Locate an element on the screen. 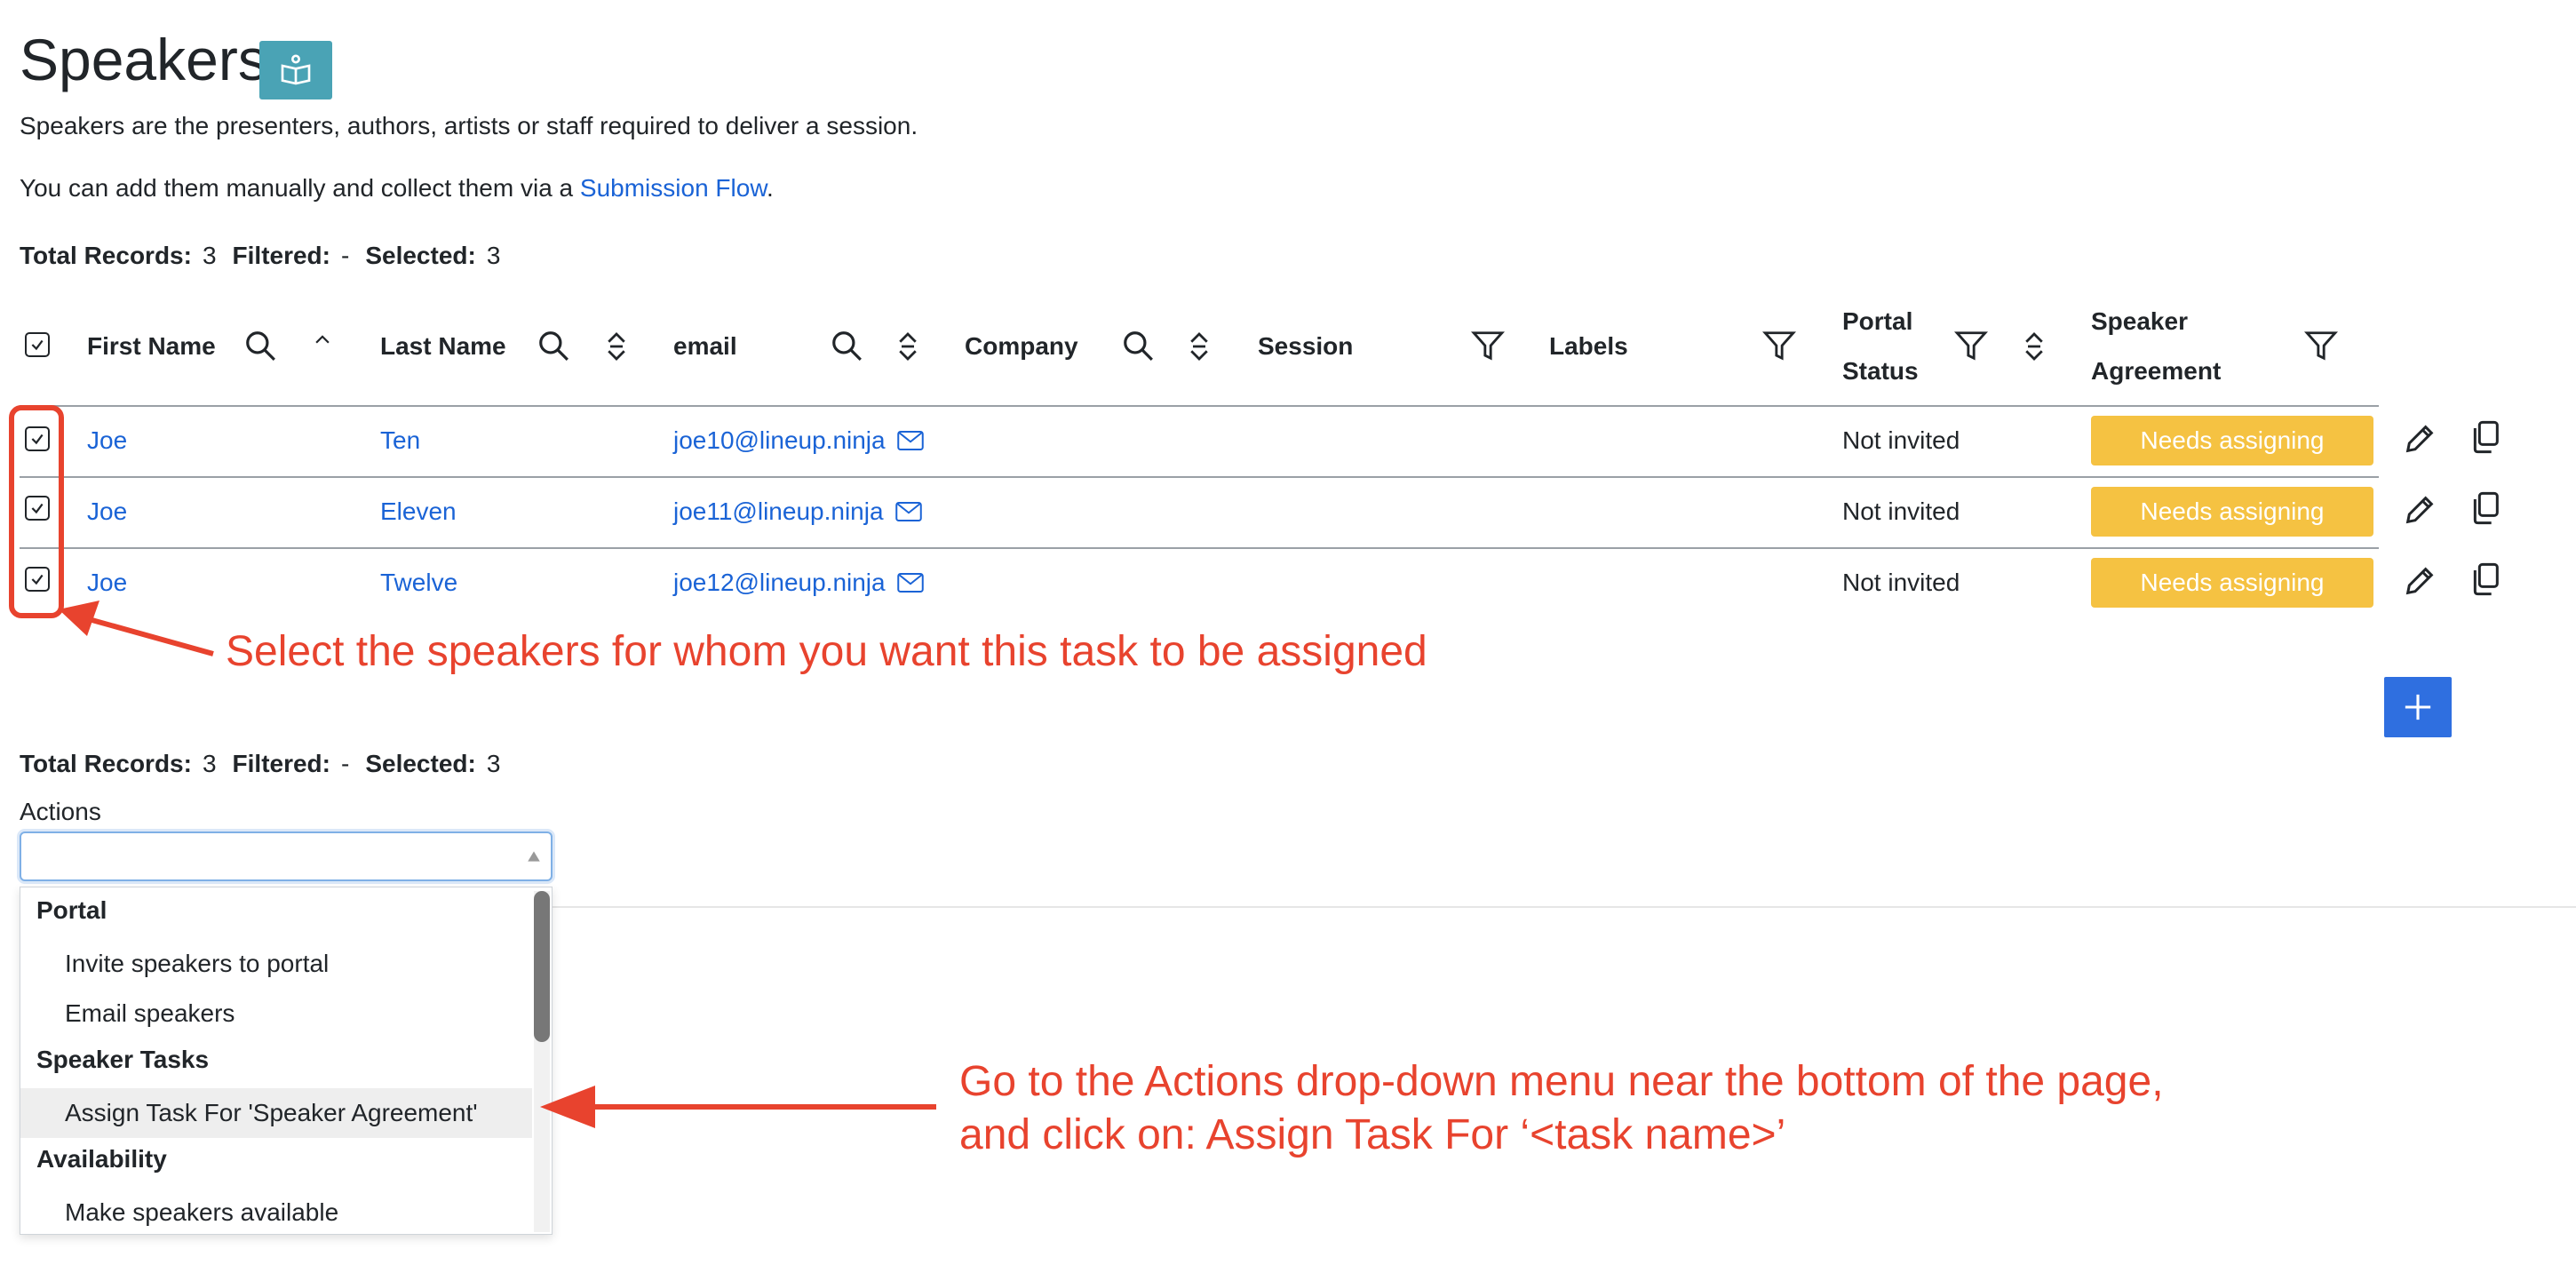  last-name-link: Ten is located at coordinates (400, 440).